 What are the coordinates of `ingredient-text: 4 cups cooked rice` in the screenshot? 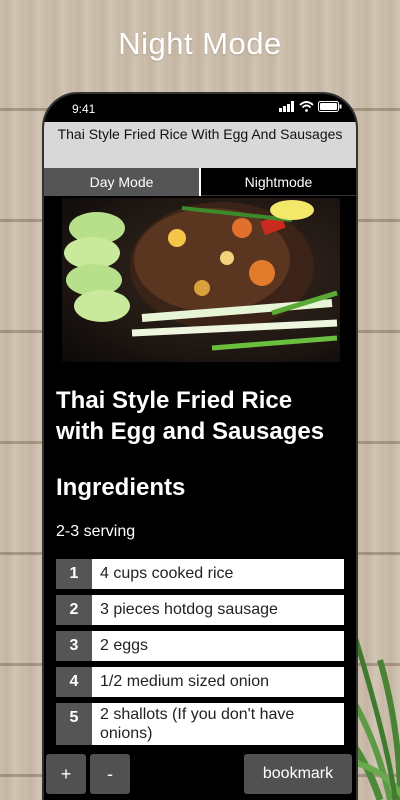 It's located at (218, 574).